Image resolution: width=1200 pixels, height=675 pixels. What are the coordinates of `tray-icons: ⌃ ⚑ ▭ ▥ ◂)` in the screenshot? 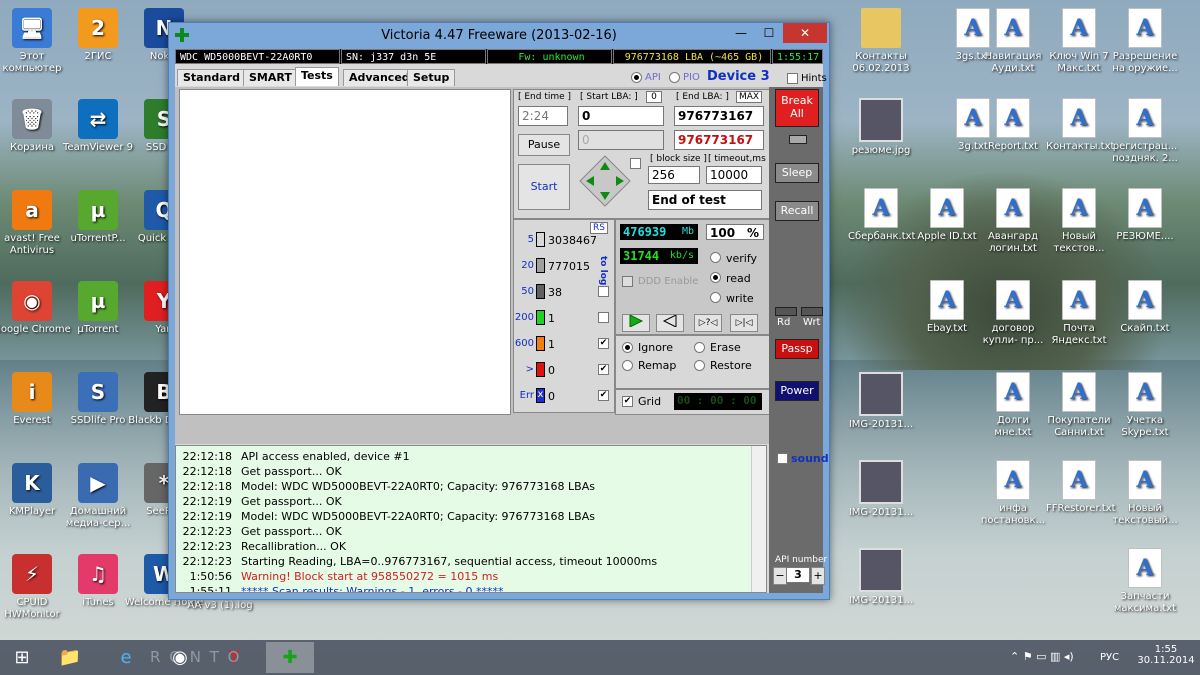 It's located at (1042, 656).